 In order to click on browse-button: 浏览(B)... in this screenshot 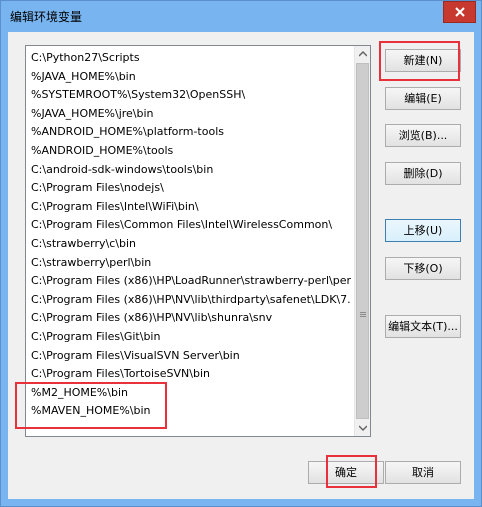, I will do `click(423, 135)`.